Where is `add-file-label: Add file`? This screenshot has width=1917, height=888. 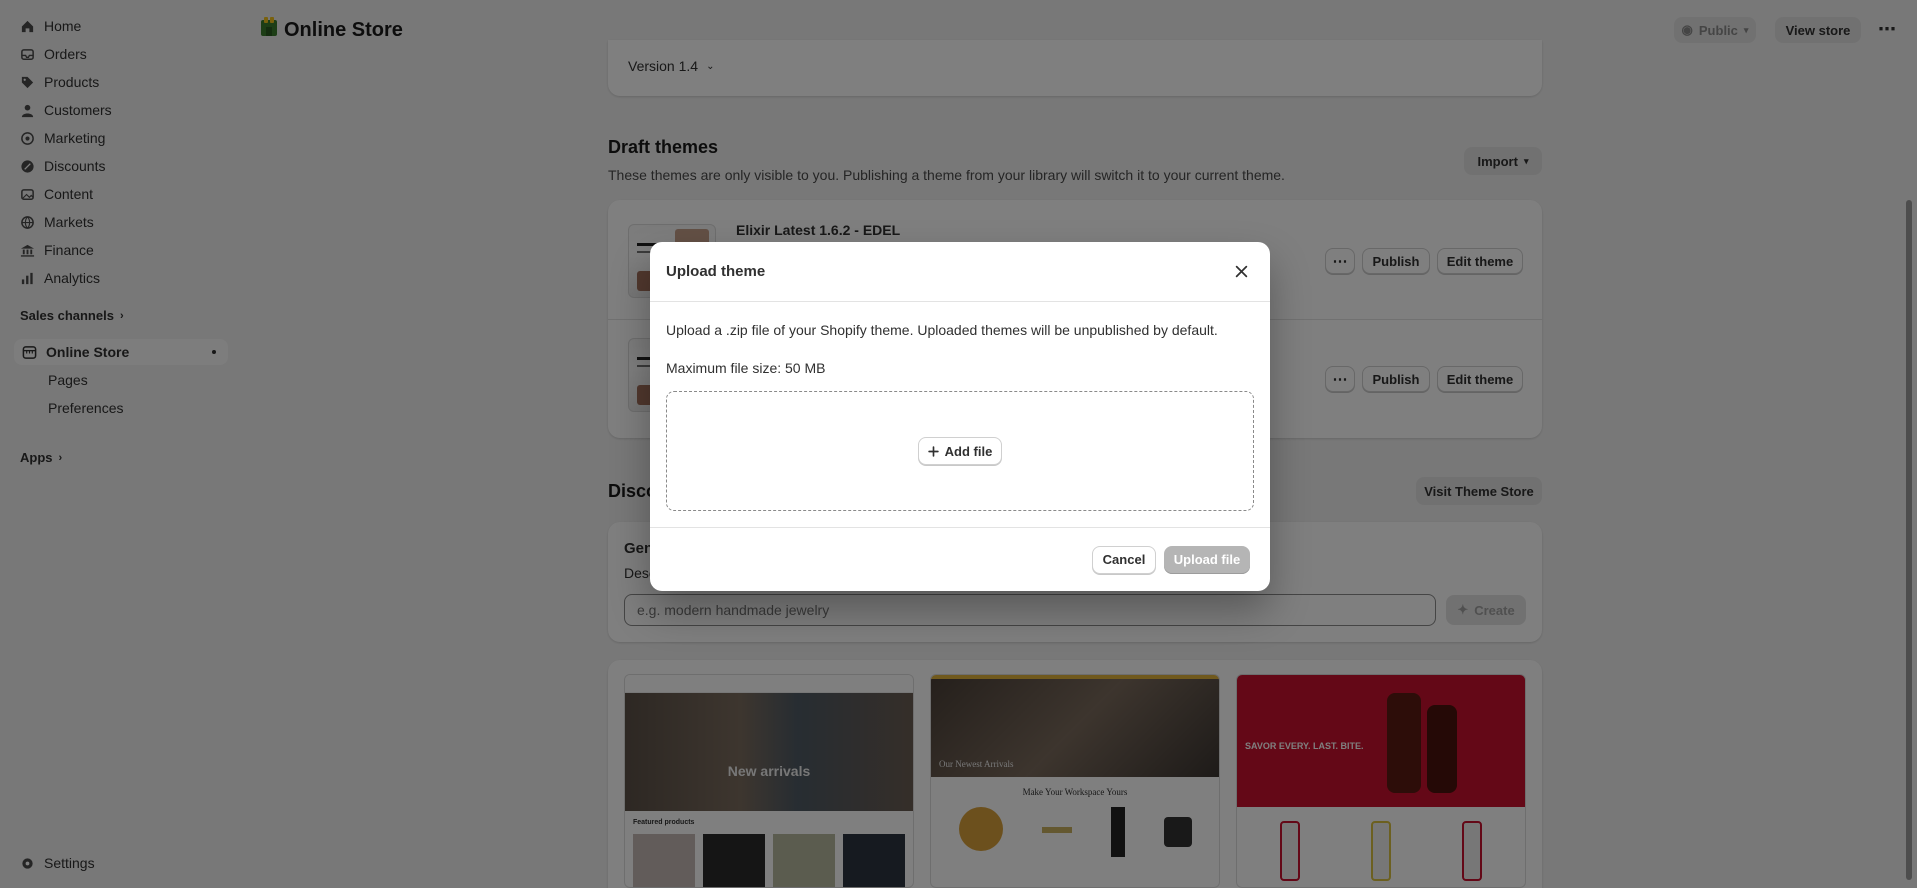
add-file-label: Add file is located at coordinates (968, 451).